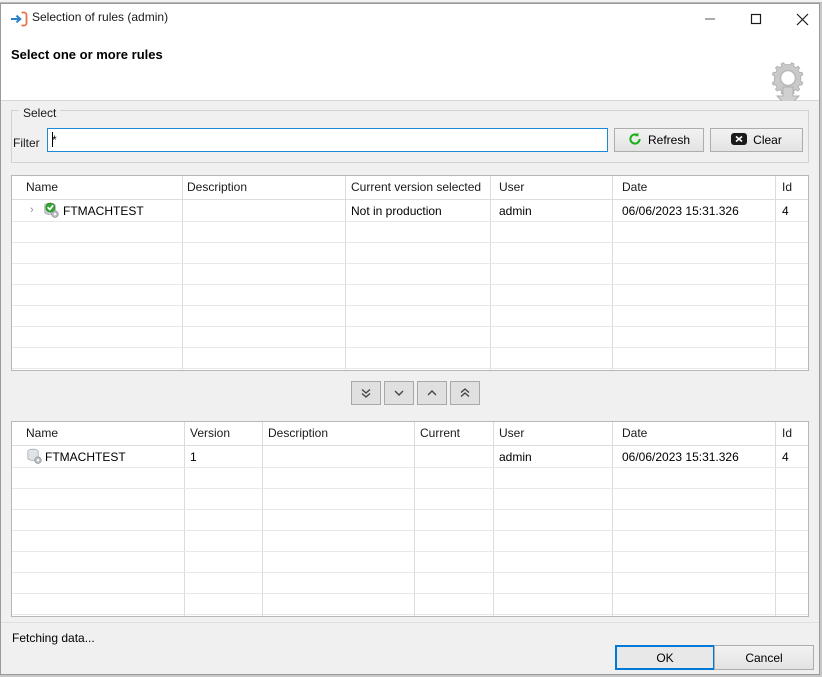 This screenshot has width=822, height=677. I want to click on move-down-button, so click(399, 393).